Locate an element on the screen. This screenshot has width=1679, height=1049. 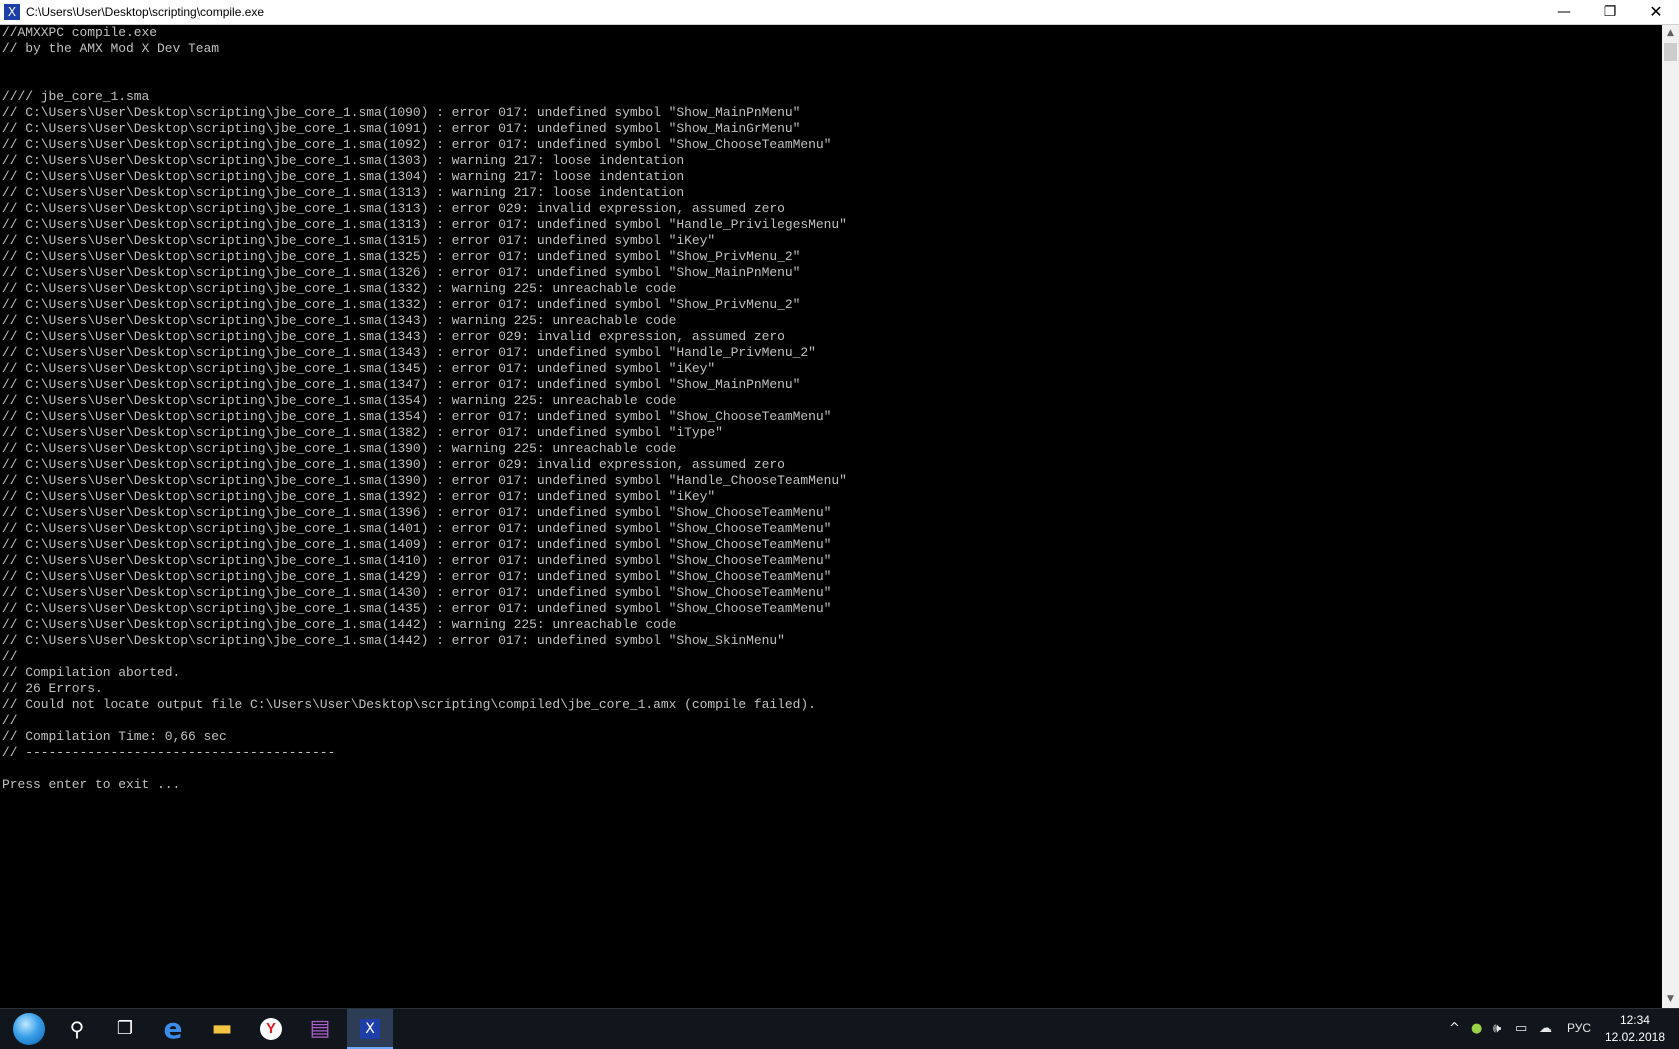
compile-app-icon: X is located at coordinates (370, 1028).